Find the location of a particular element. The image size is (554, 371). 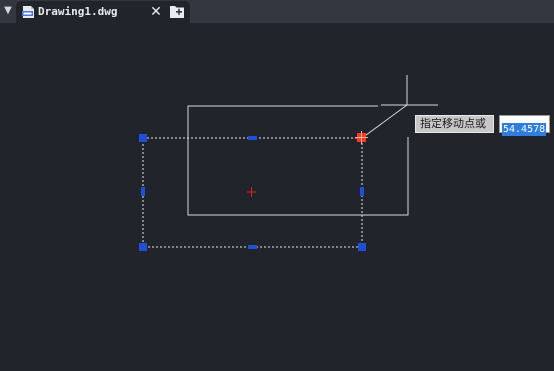

corner-grip-bottom-right is located at coordinates (362, 247).